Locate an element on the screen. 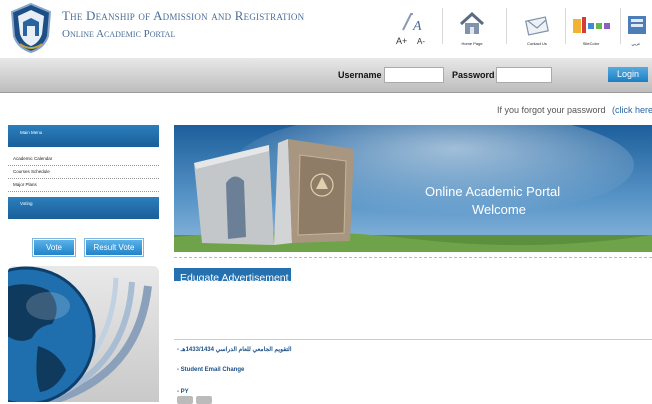 The height and width of the screenshot is (404, 652). site-color-button: SiteColor is located at coordinates (591, 30).